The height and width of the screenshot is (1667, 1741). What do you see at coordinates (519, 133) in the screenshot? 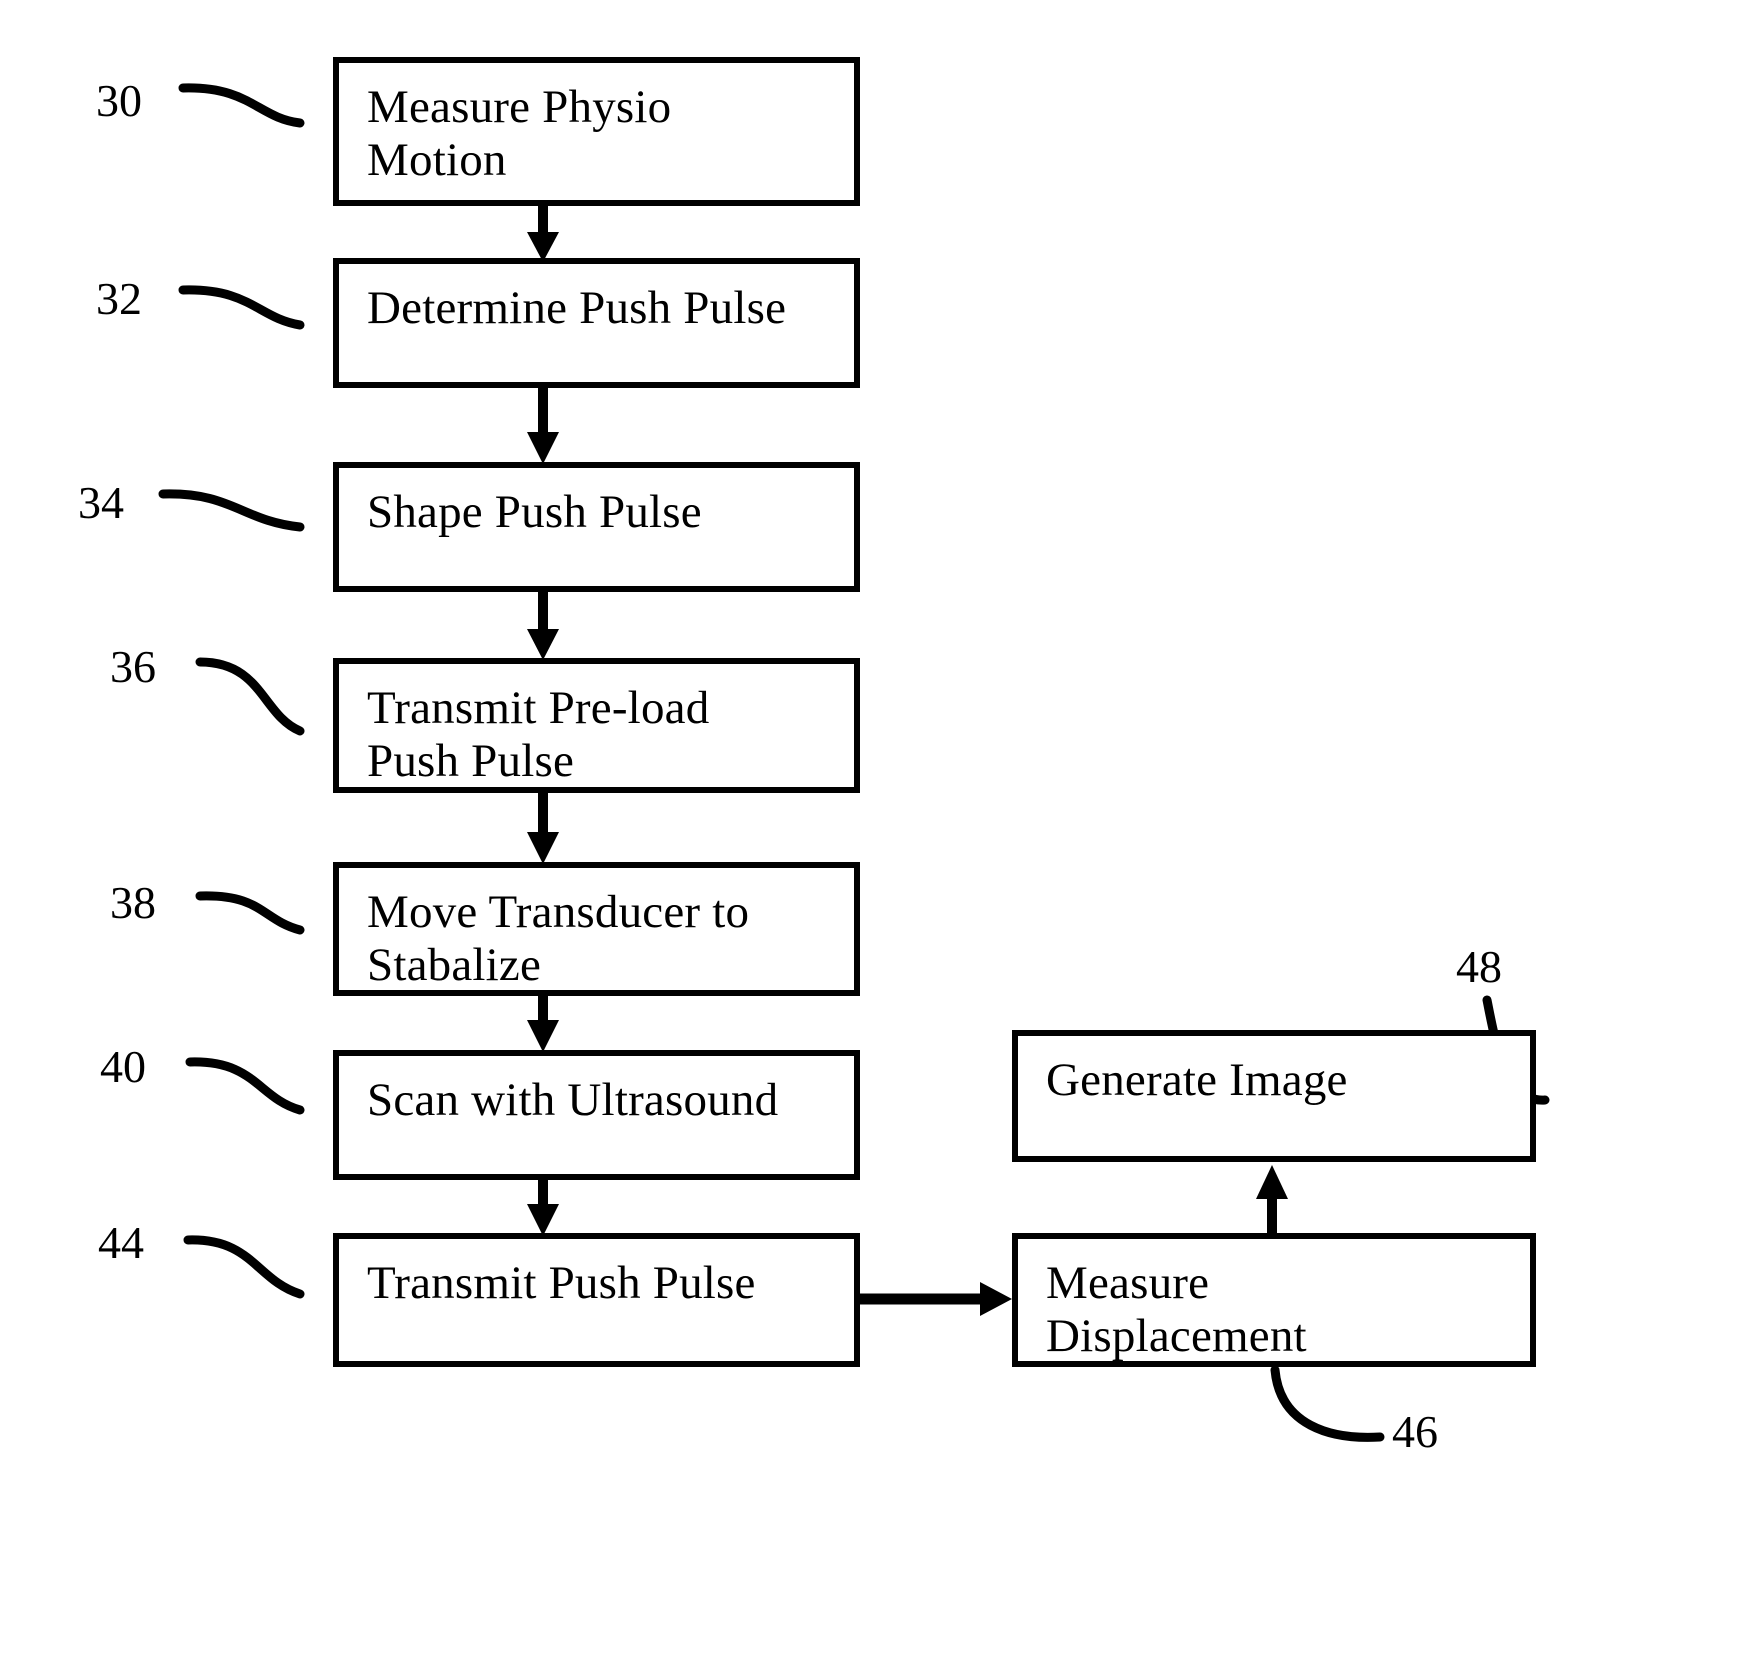
I see `node-label-30: Measure Physio Motion` at bounding box center [519, 133].